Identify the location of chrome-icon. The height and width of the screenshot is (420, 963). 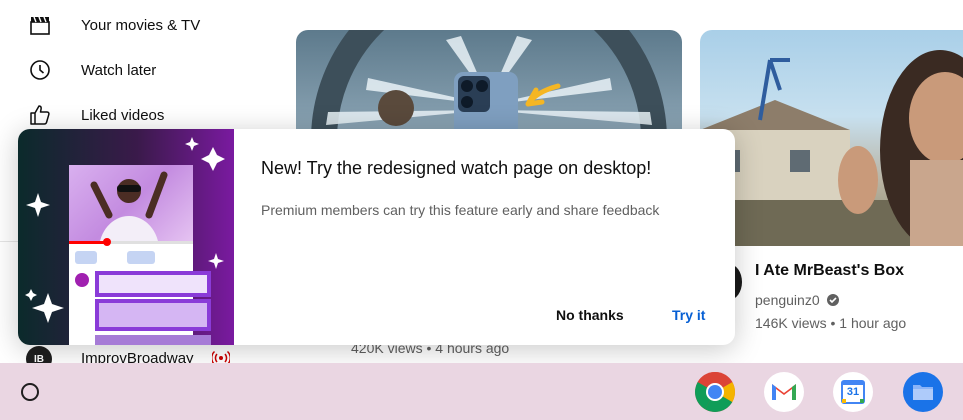
(715, 392).